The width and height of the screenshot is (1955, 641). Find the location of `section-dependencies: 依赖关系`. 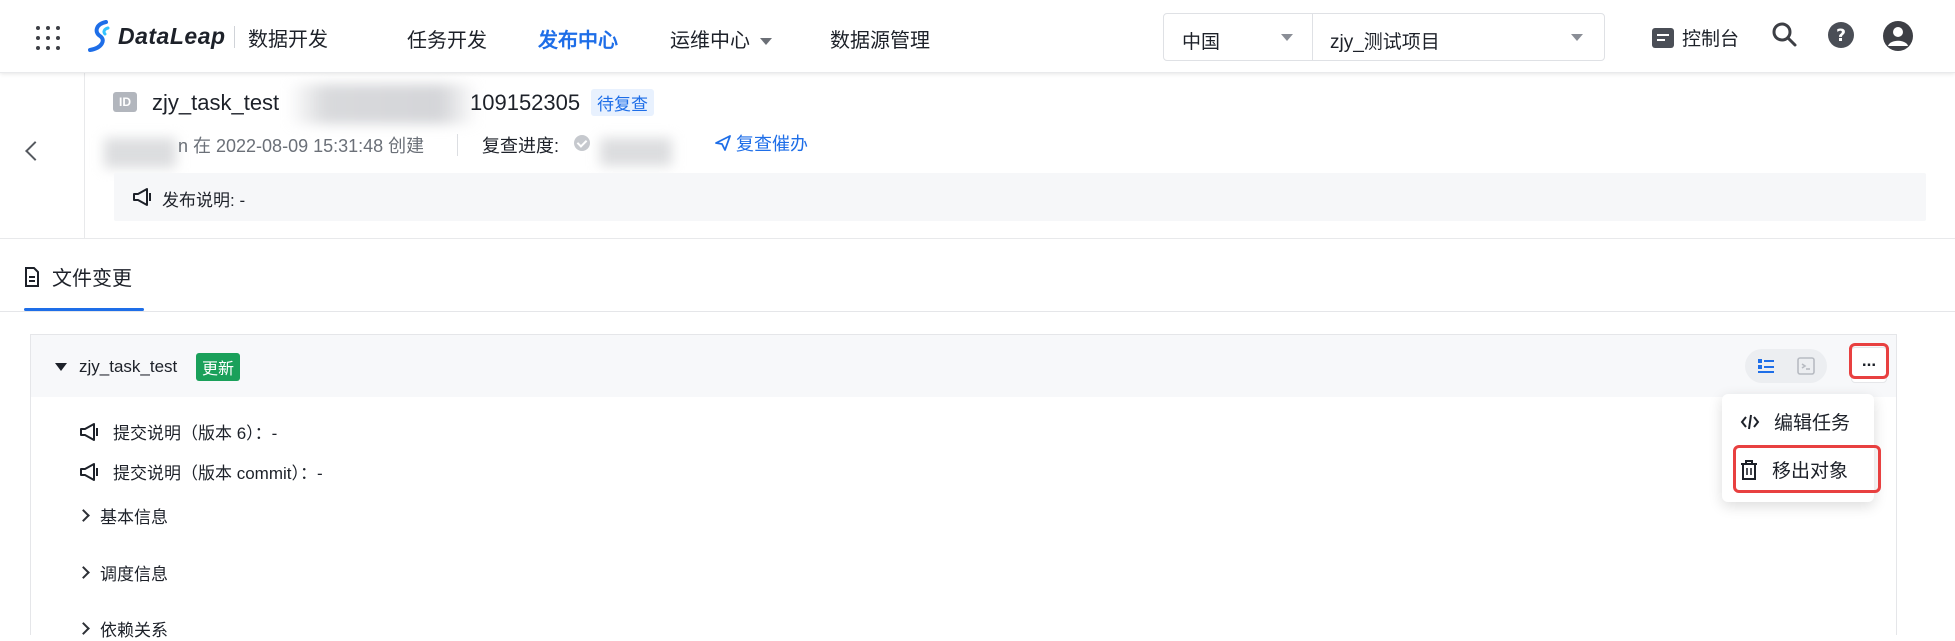

section-dependencies: 依赖关系 is located at coordinates (122, 628).